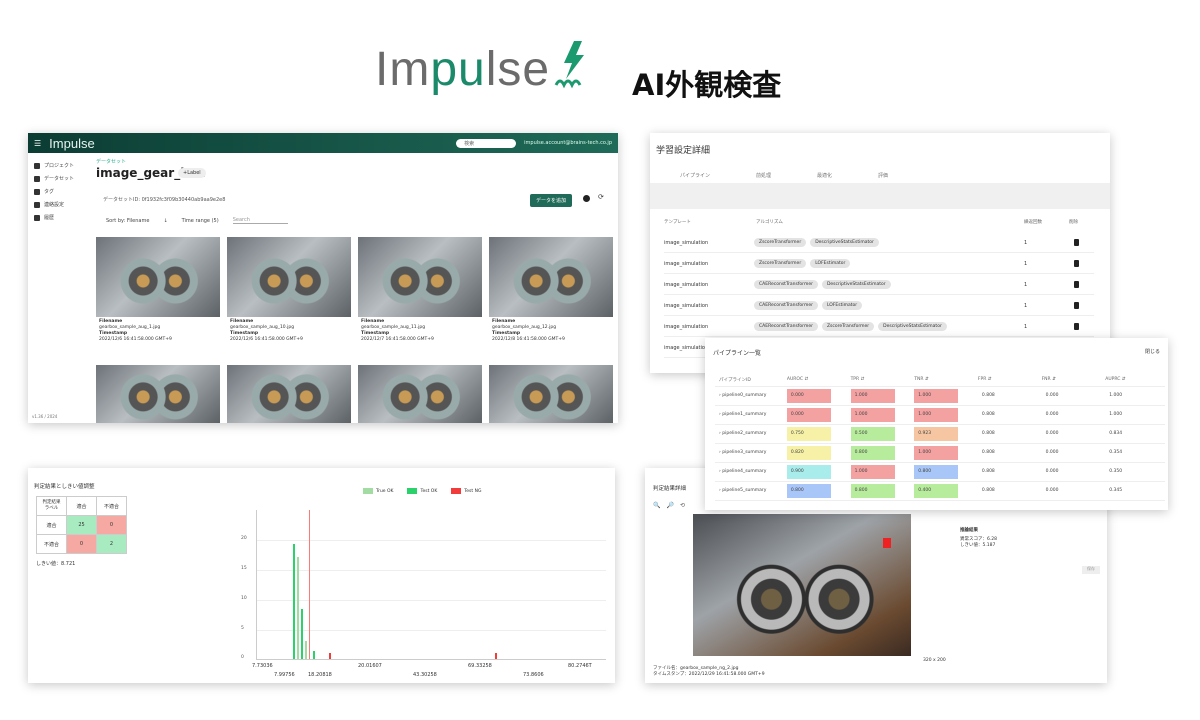 The height and width of the screenshot is (720, 1200). I want to click on metric-value: 1.000, so click(936, 452).